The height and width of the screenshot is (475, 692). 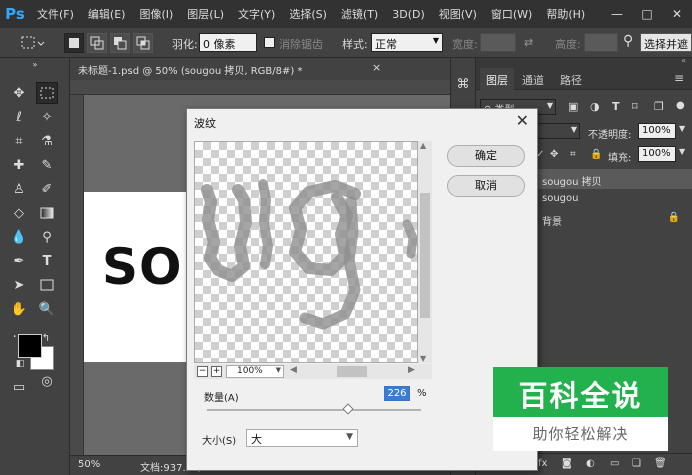 I want to click on scroll-up-icon: ▲, so click(x=423, y=145).